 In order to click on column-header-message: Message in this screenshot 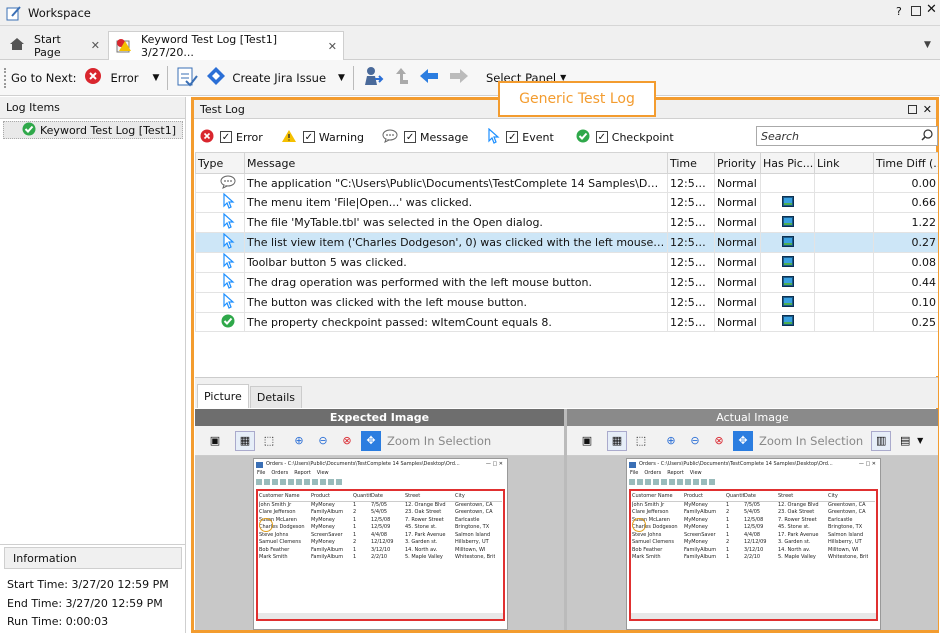, I will do `click(456, 163)`.